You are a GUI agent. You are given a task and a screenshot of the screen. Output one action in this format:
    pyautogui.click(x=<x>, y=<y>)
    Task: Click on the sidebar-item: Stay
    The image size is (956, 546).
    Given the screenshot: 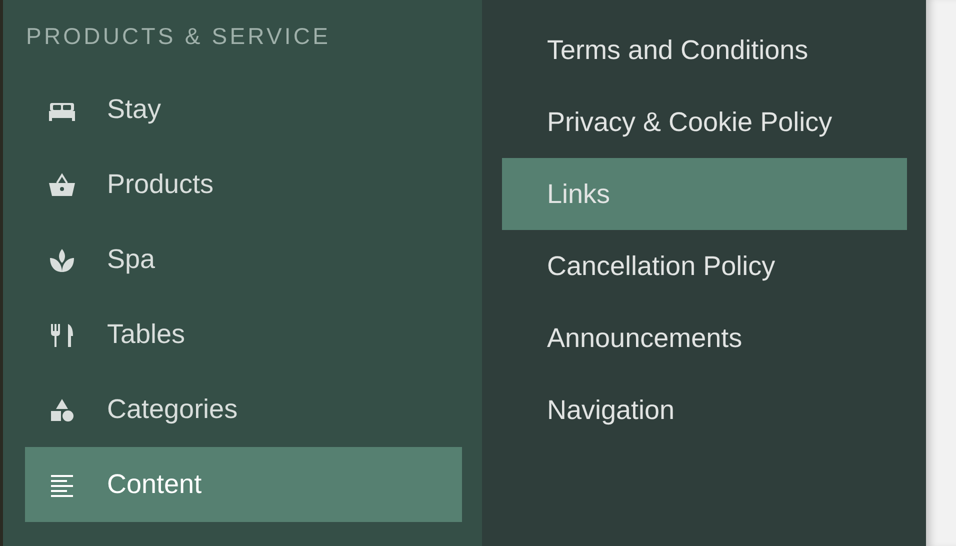 What is the action you would take?
    pyautogui.click(x=243, y=109)
    